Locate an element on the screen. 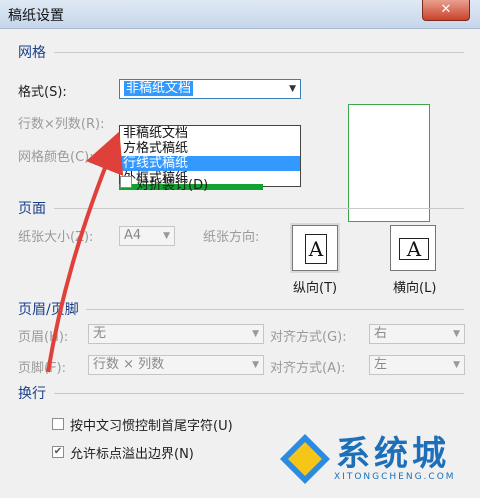 The image size is (480, 498). watermark-logo: 系统城 XITONGCHENG.COM is located at coordinates (373, 459).